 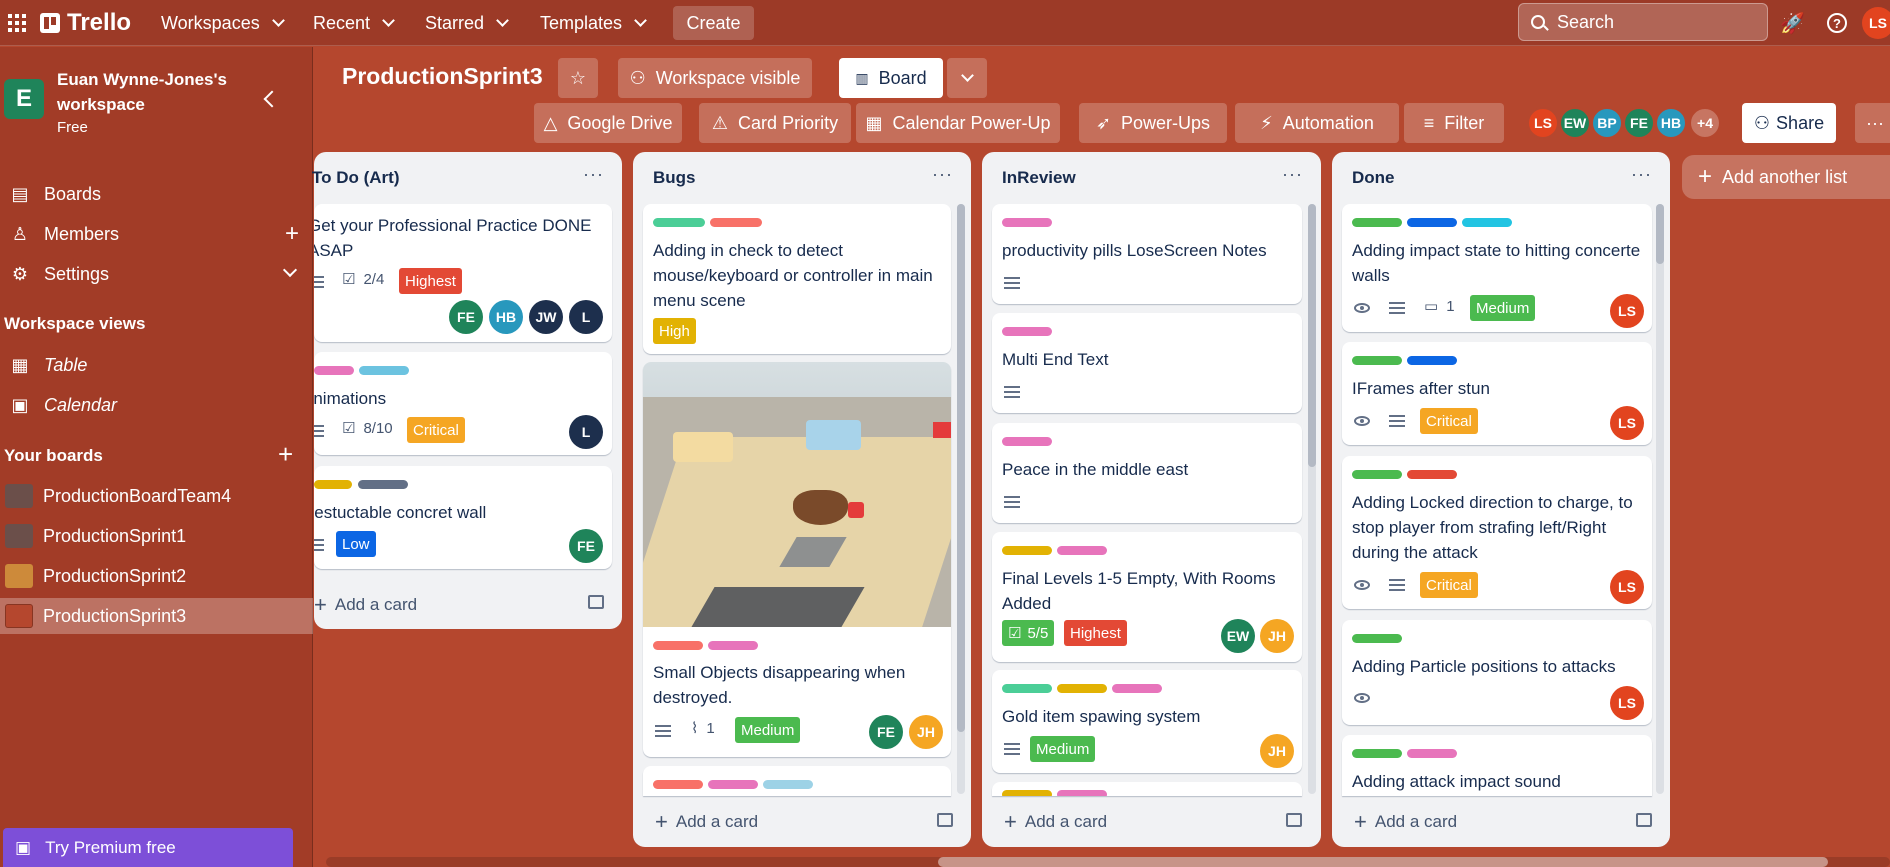 I want to click on board-title: ProductionSprint3, so click(x=442, y=76).